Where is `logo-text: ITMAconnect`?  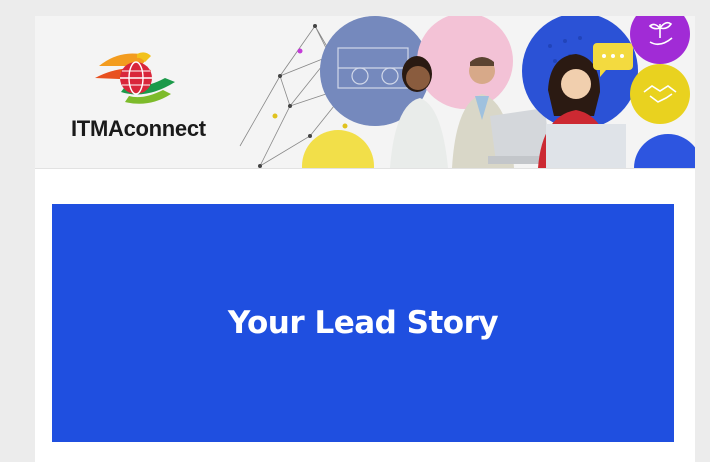
logo-text: ITMAconnect is located at coordinates (138, 128).